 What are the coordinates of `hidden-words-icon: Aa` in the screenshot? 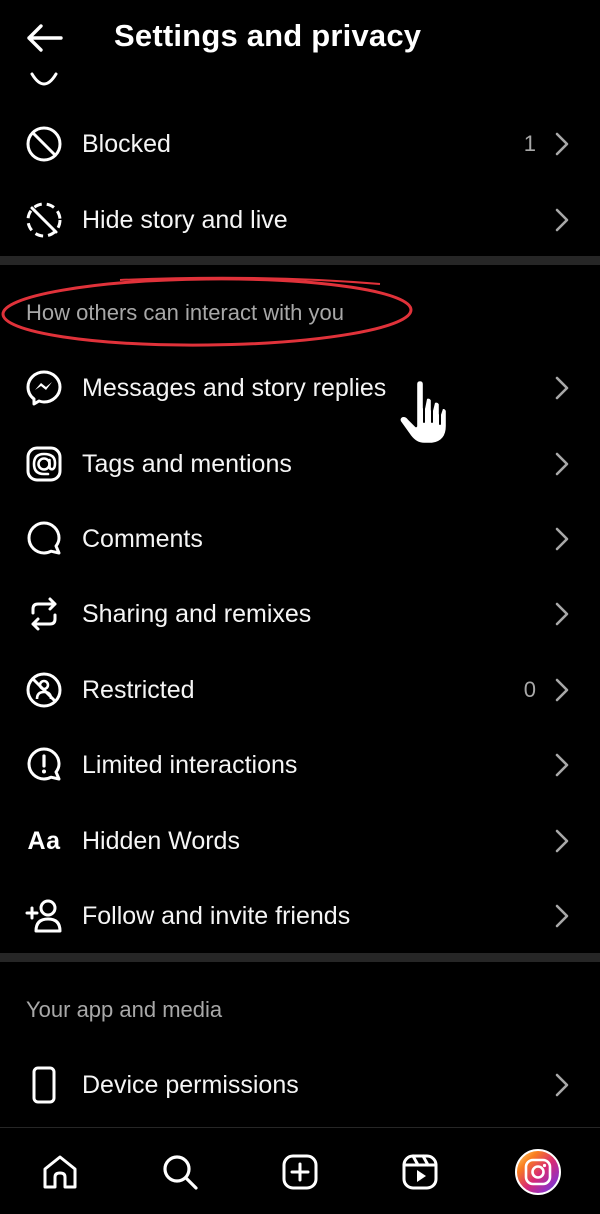 It's located at (44, 840).